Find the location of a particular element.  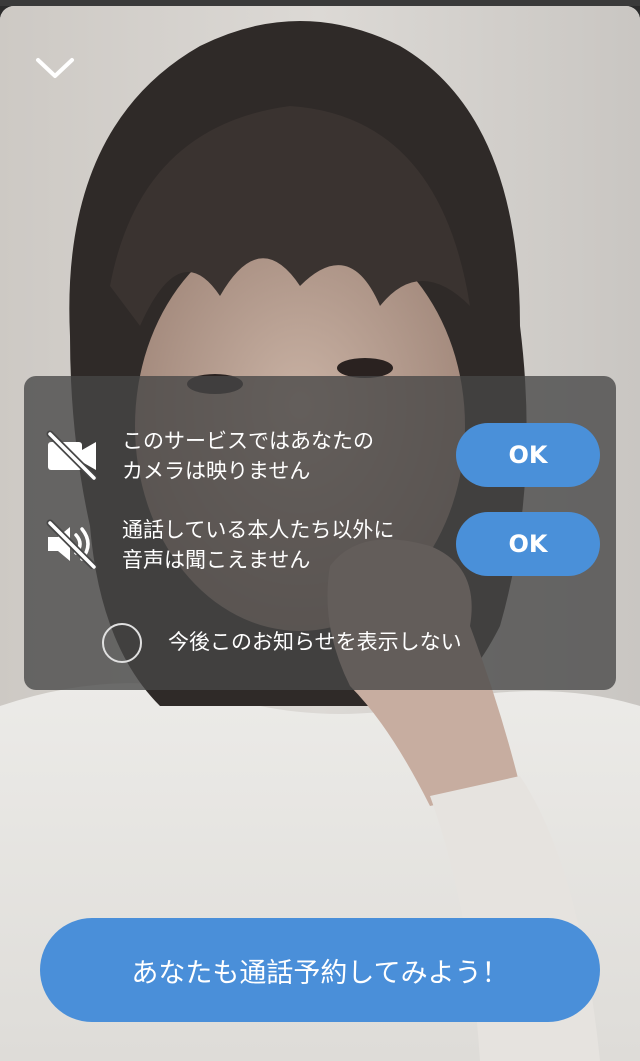

dont-show-again-radio is located at coordinates (122, 643).